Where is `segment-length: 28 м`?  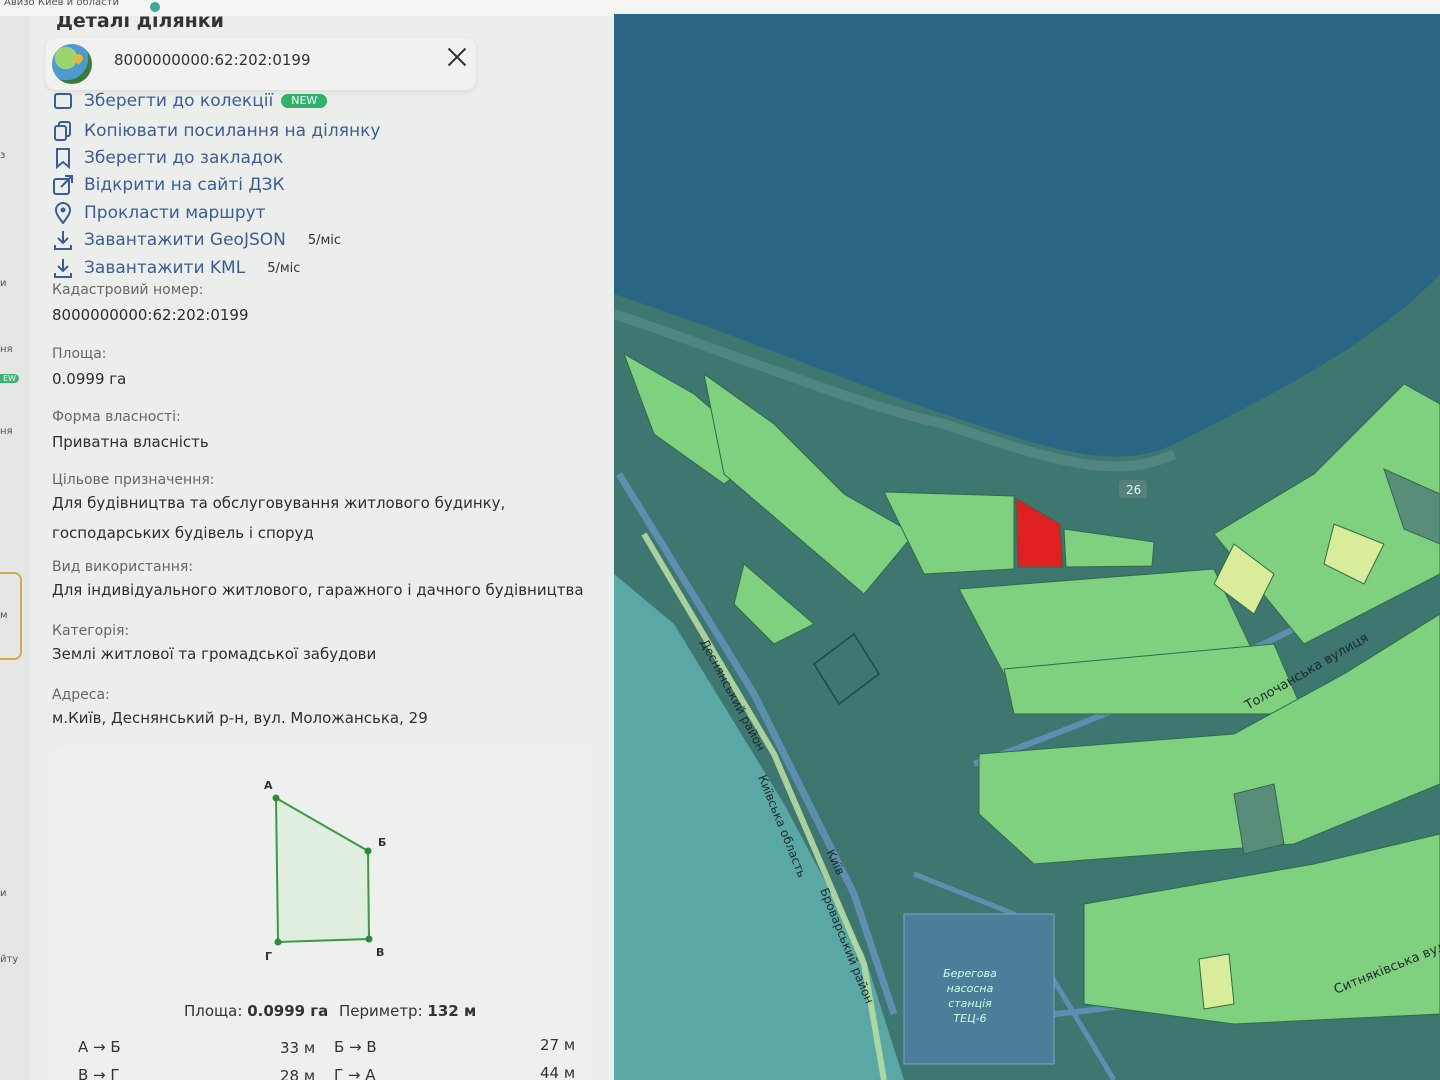
segment-length: 28 м is located at coordinates (298, 1073).